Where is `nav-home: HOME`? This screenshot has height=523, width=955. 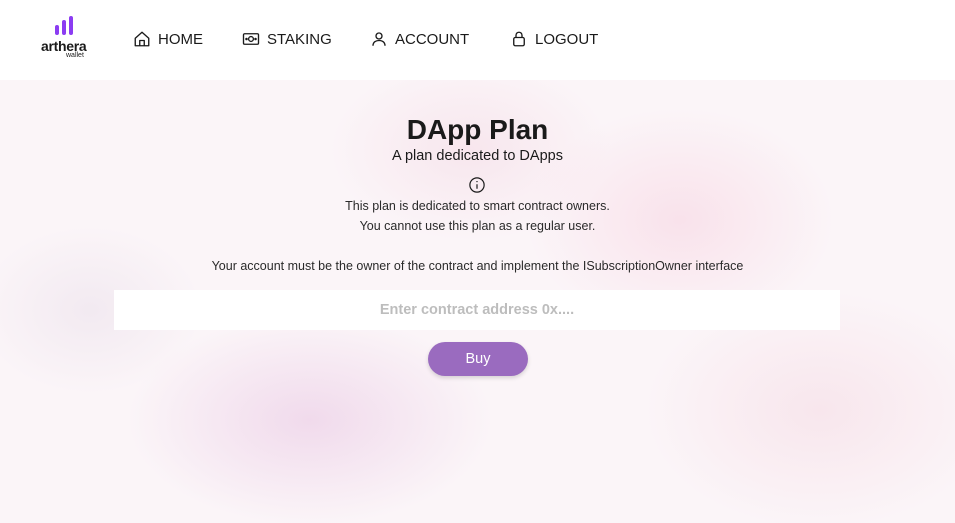 nav-home: HOME is located at coordinates (168, 39).